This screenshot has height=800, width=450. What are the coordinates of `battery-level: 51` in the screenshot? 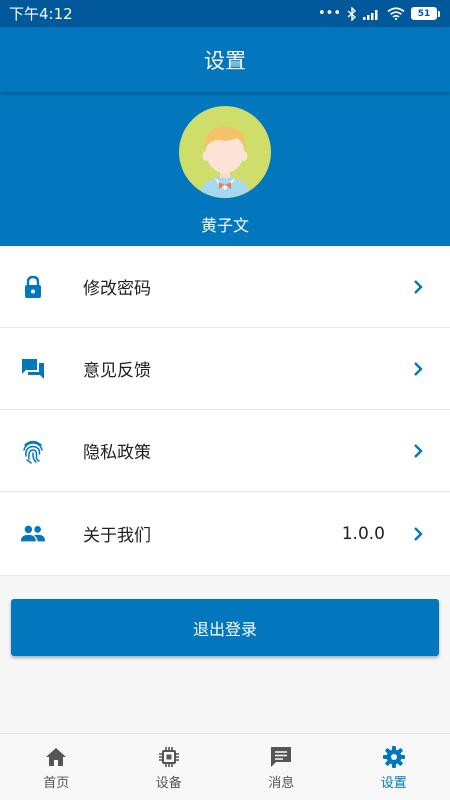 It's located at (424, 13).